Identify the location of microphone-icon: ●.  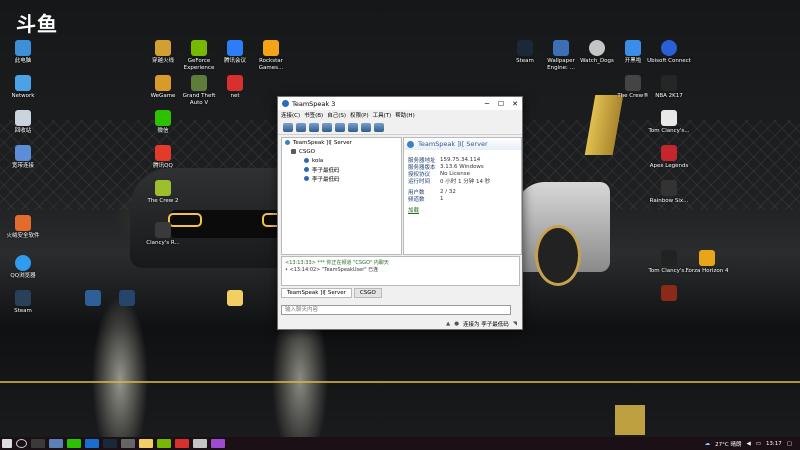
(457, 324).